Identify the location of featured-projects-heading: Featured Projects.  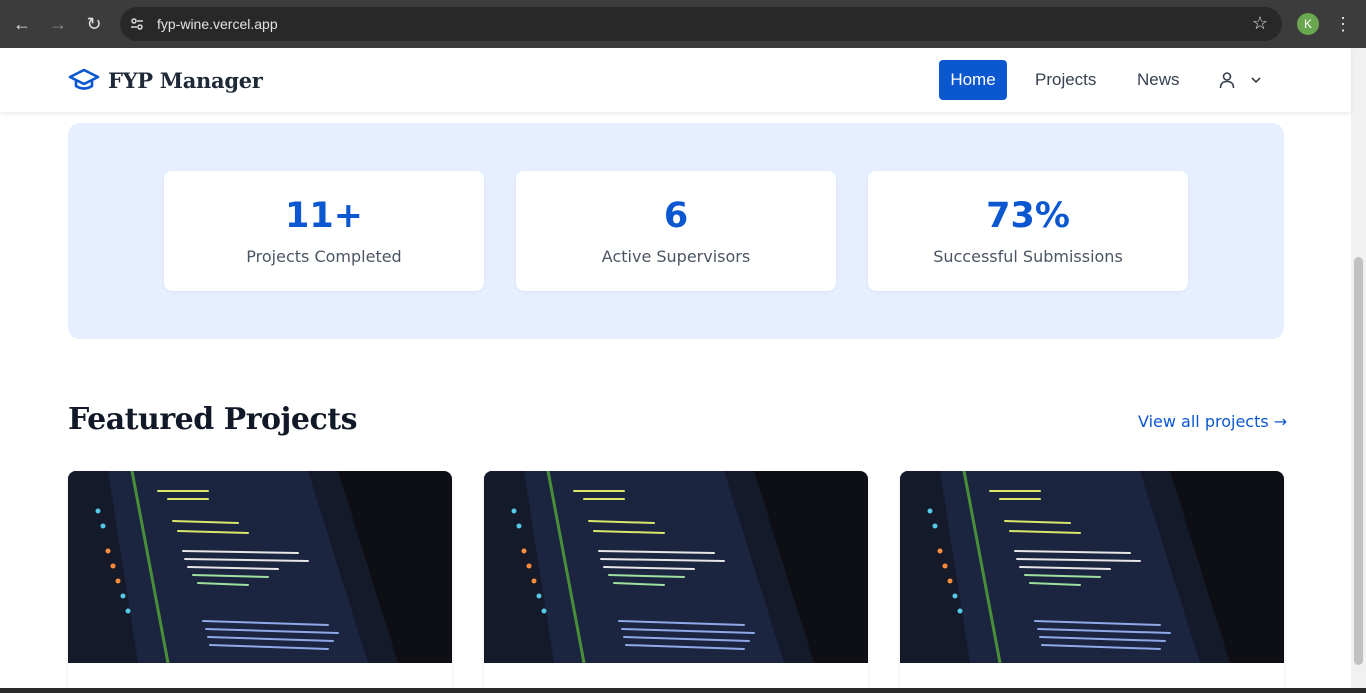
(213, 419).